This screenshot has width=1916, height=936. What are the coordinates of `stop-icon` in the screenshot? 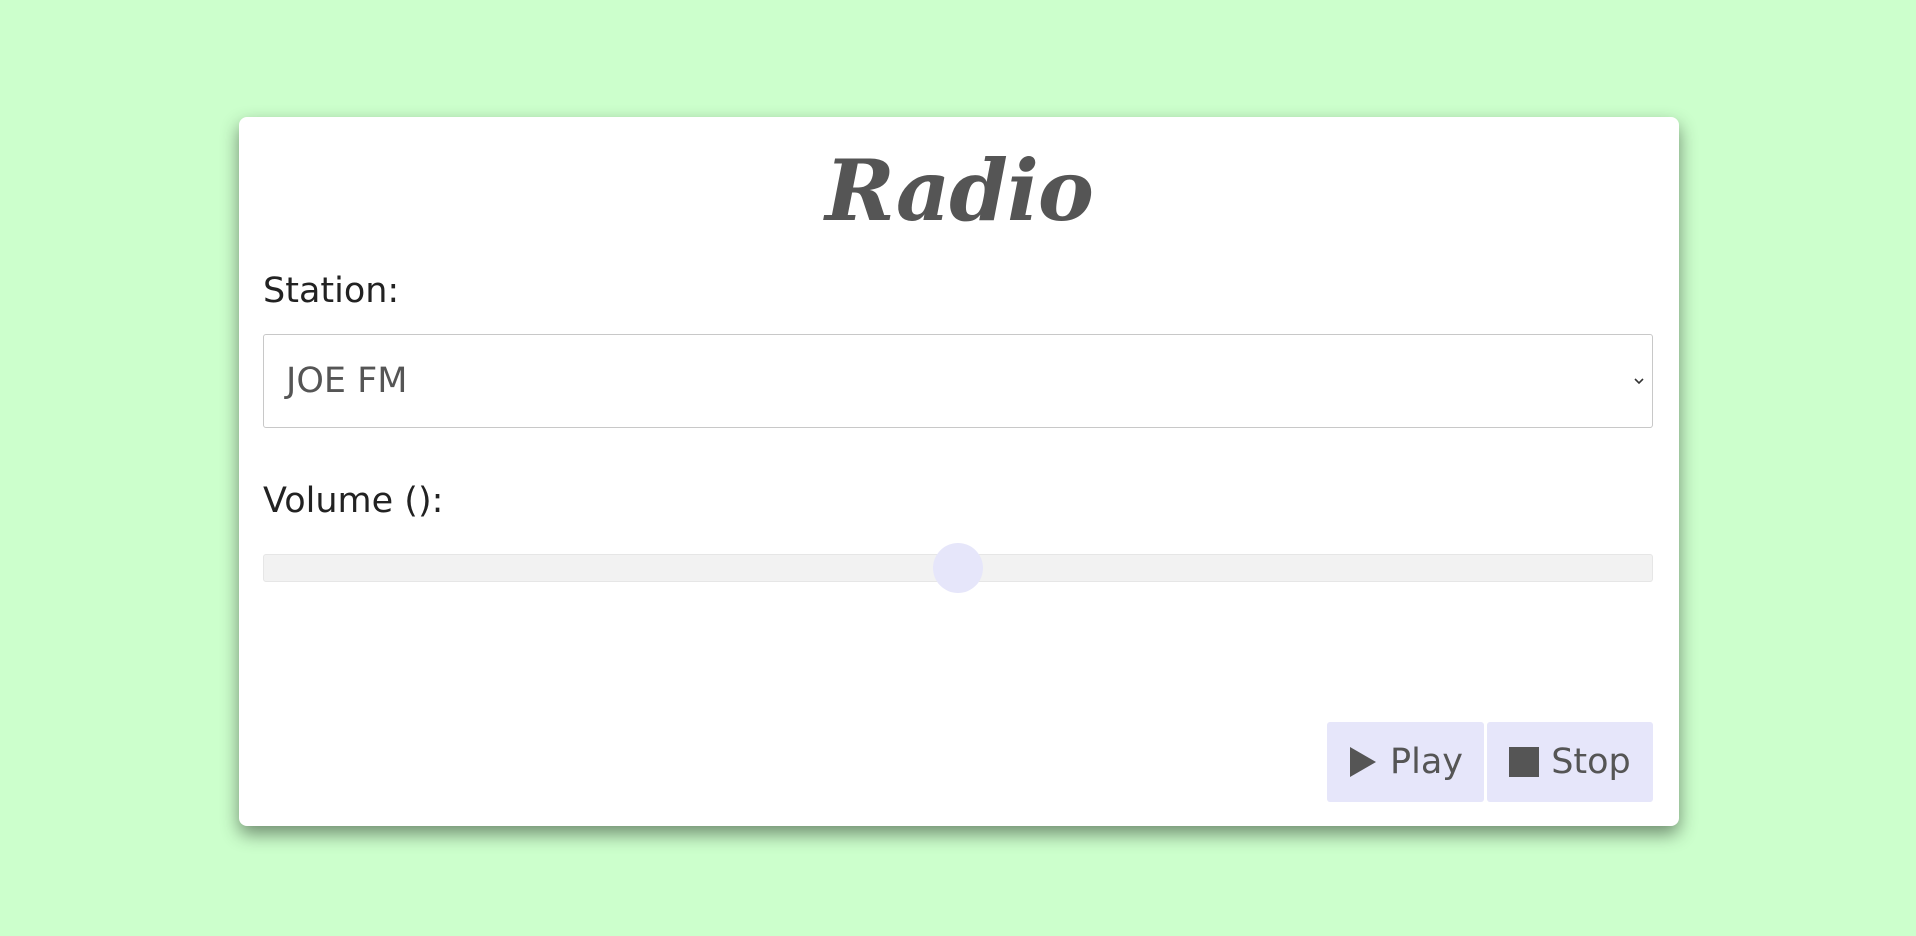 It's located at (1524, 762).